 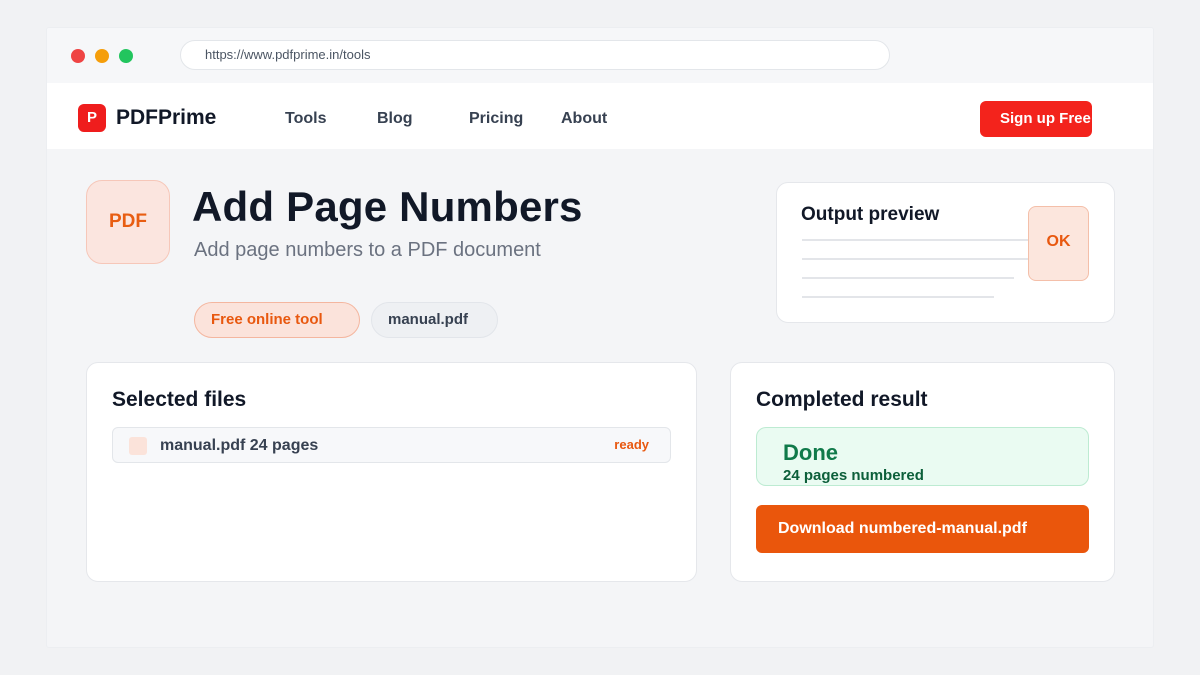 I want to click on page-subtitle: Add page numbers to a PDF document, so click(x=367, y=250).